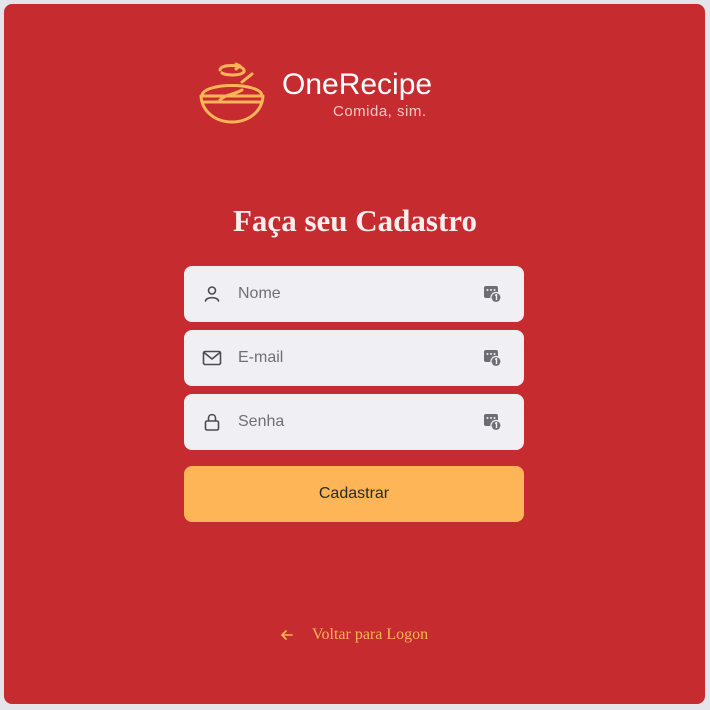  Describe the element at coordinates (357, 84) in the screenshot. I see `brand-name: OneRecipe` at that location.